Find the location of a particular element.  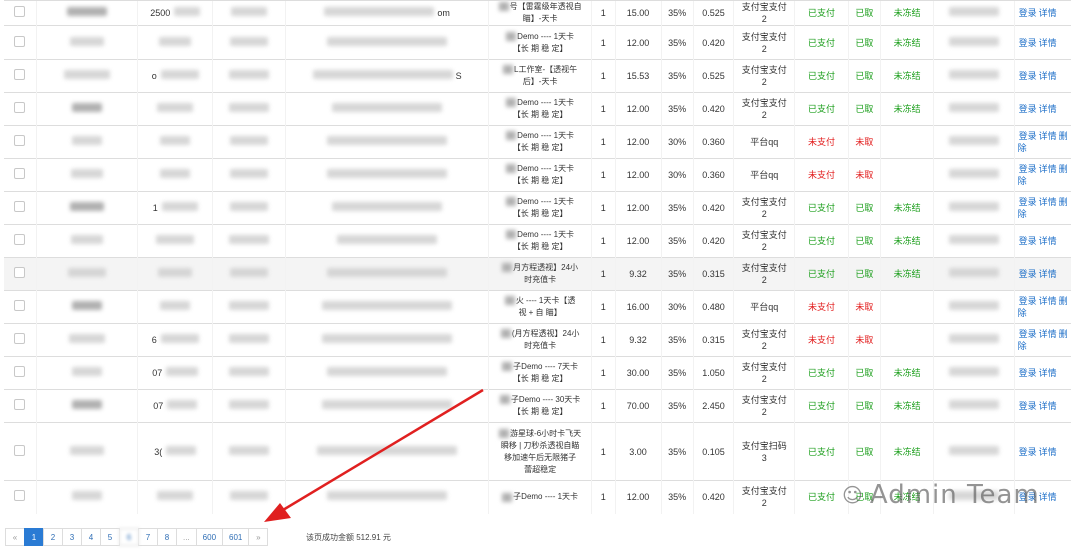

row-select-cell is located at coordinates (20, 13).